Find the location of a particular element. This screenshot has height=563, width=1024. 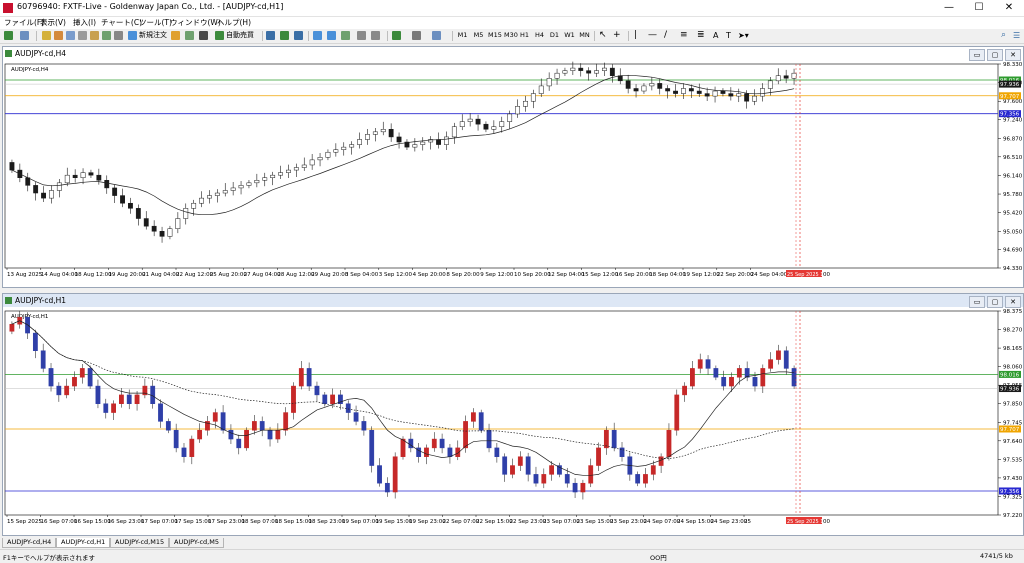

vertical-line-icon: | is located at coordinates (635, 35).